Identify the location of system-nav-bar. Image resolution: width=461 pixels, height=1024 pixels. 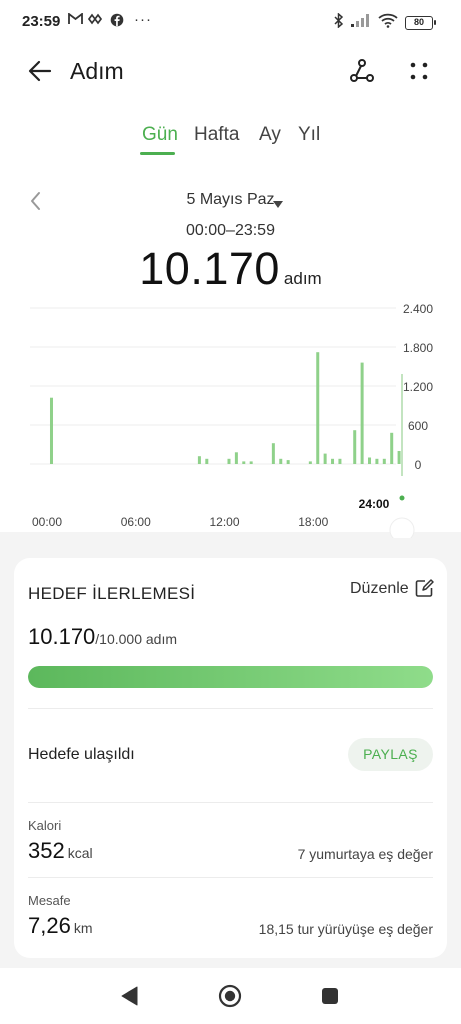
(230, 996).